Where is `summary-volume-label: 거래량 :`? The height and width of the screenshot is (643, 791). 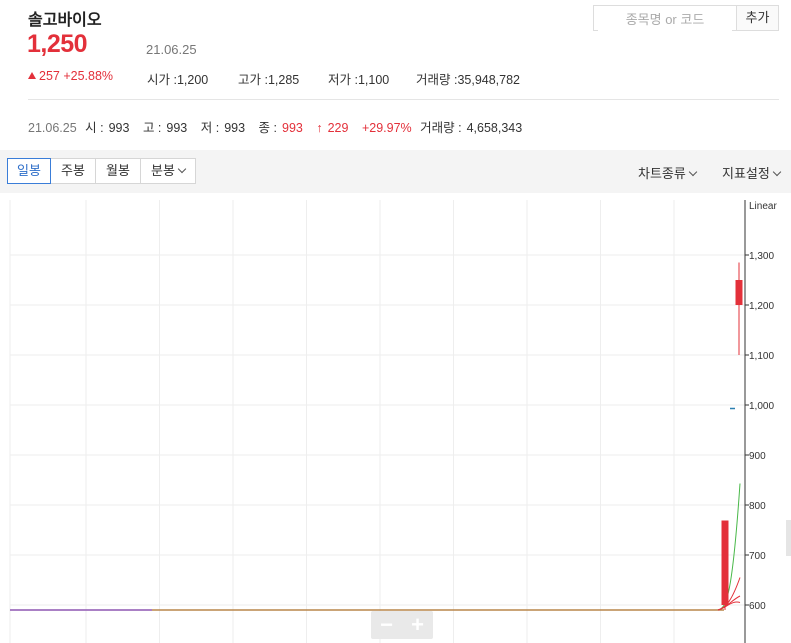
summary-volume-label: 거래량 : is located at coordinates (441, 128).